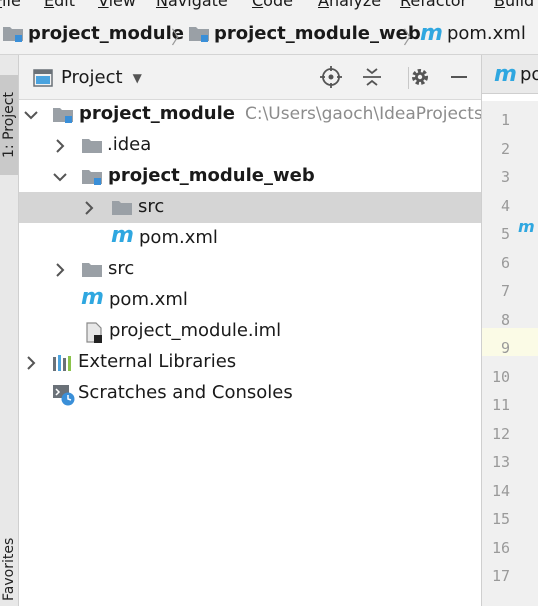 The height and width of the screenshot is (606, 538). Describe the element at coordinates (250, 393) in the screenshot. I see `tree-item-scratches: Scratches and Consoles` at that location.